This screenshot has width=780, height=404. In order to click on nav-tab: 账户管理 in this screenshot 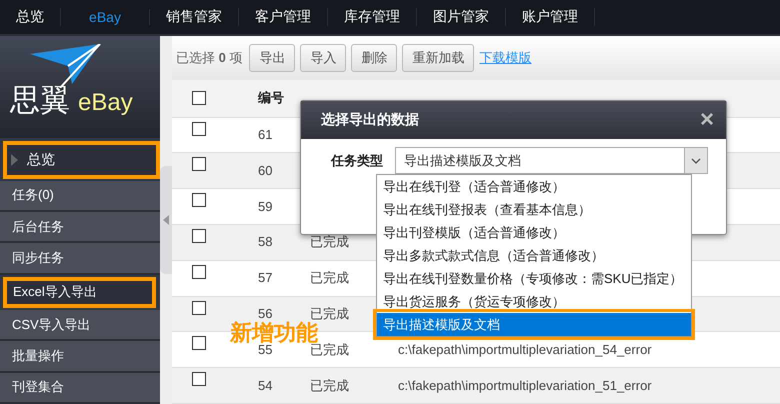, I will do `click(550, 17)`.